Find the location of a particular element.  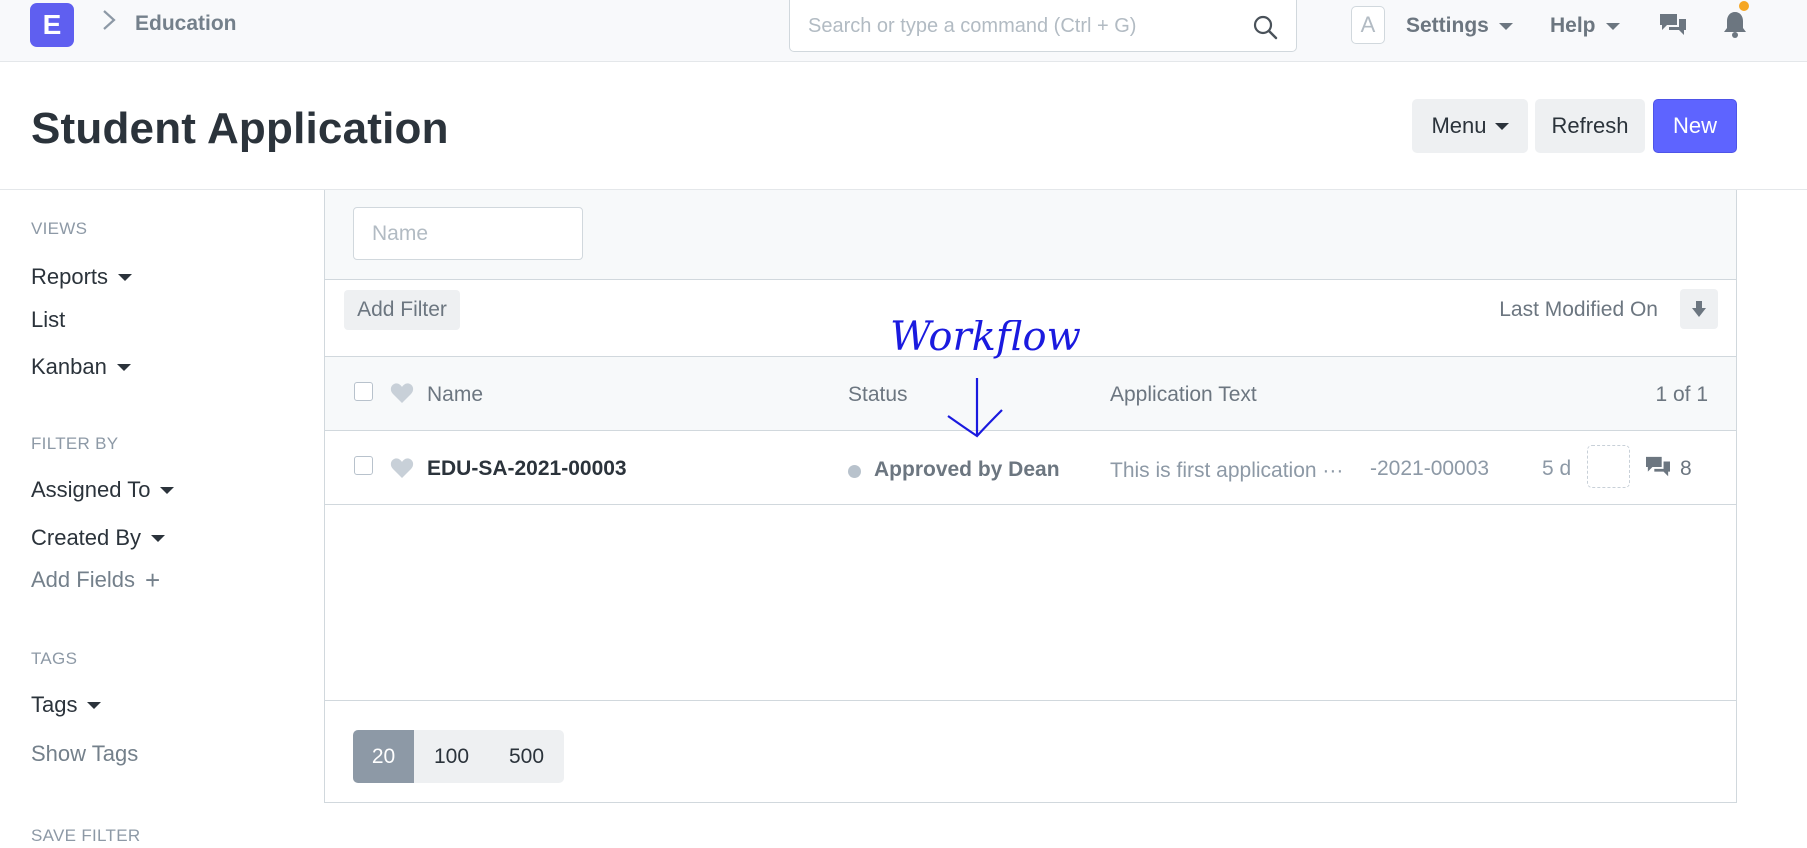

annotation-text: Workflow is located at coordinates (985, 340).